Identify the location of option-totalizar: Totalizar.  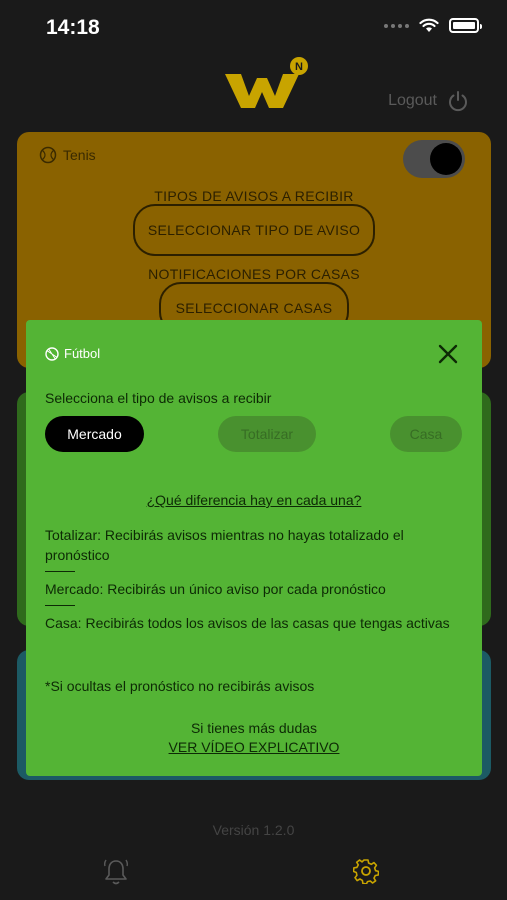
(267, 434).